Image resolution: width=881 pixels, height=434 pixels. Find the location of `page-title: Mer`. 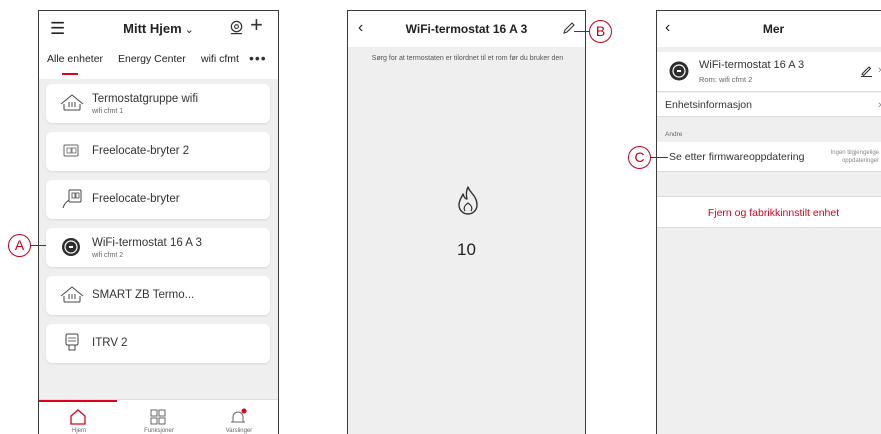

page-title: Mer is located at coordinates (773, 29).